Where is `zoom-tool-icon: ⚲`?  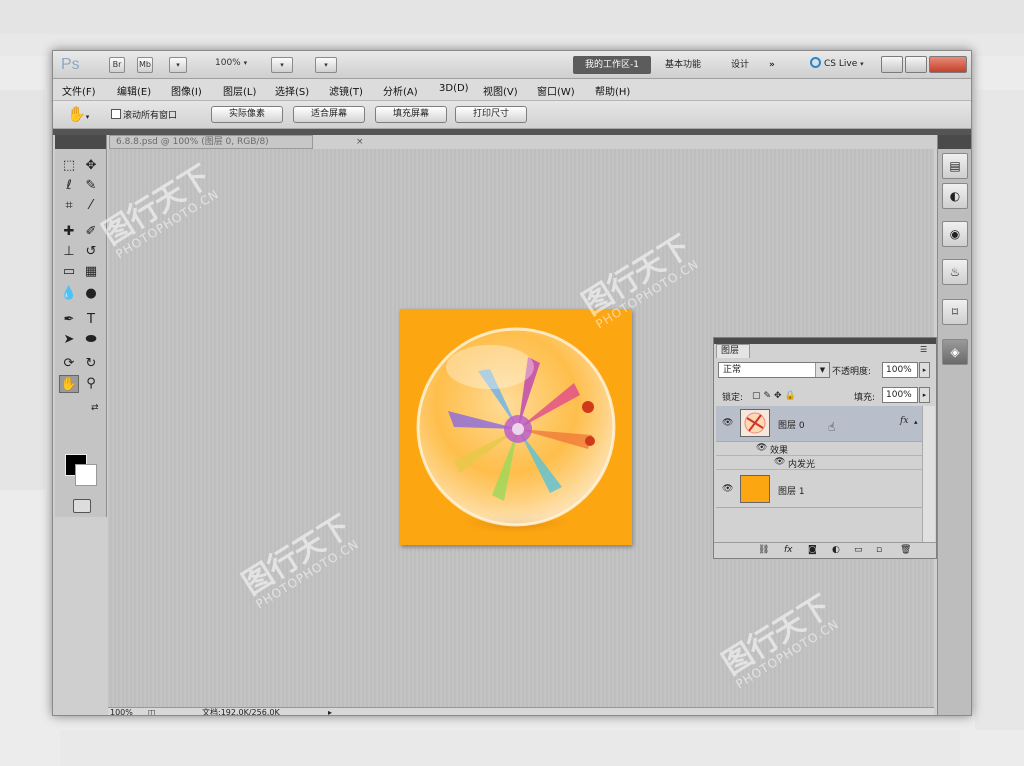 zoom-tool-icon: ⚲ is located at coordinates (91, 384).